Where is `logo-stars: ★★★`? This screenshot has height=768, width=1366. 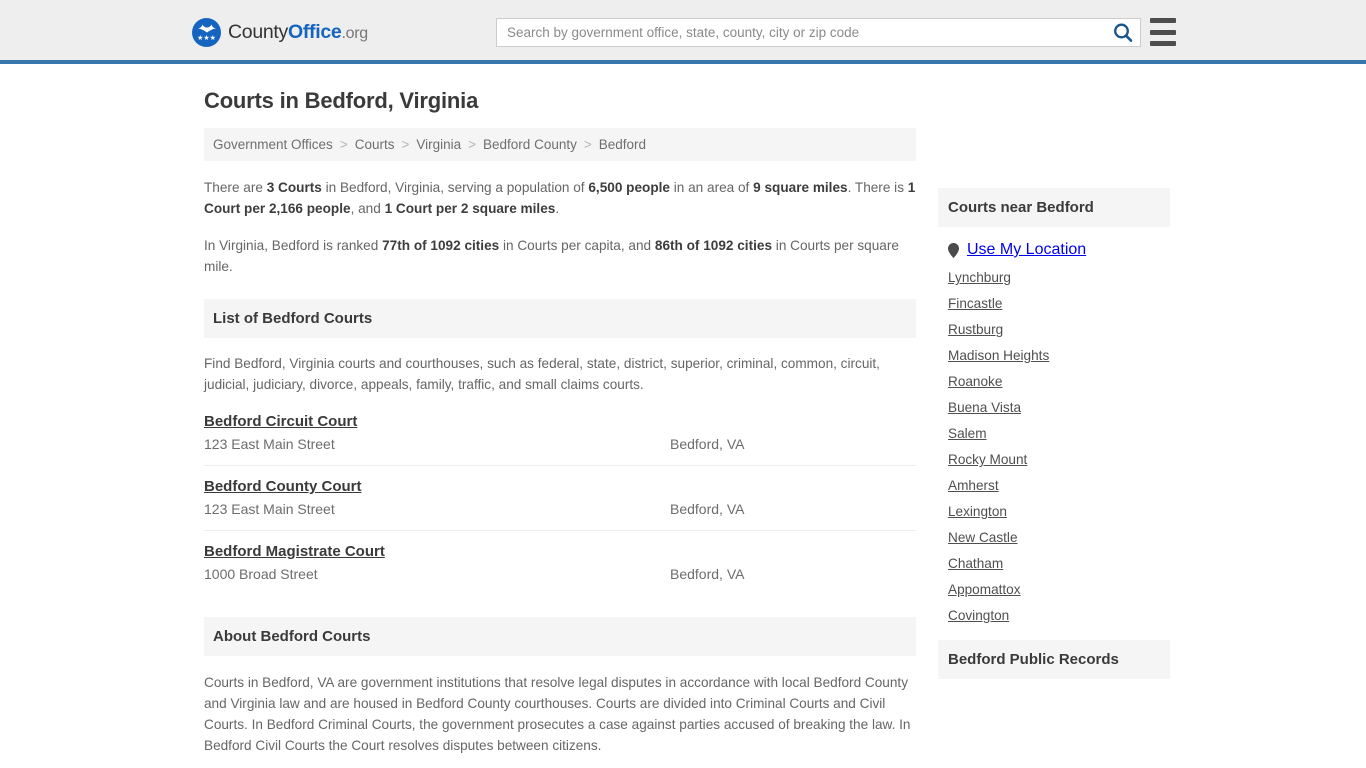
logo-stars: ★★★ is located at coordinates (206, 38).